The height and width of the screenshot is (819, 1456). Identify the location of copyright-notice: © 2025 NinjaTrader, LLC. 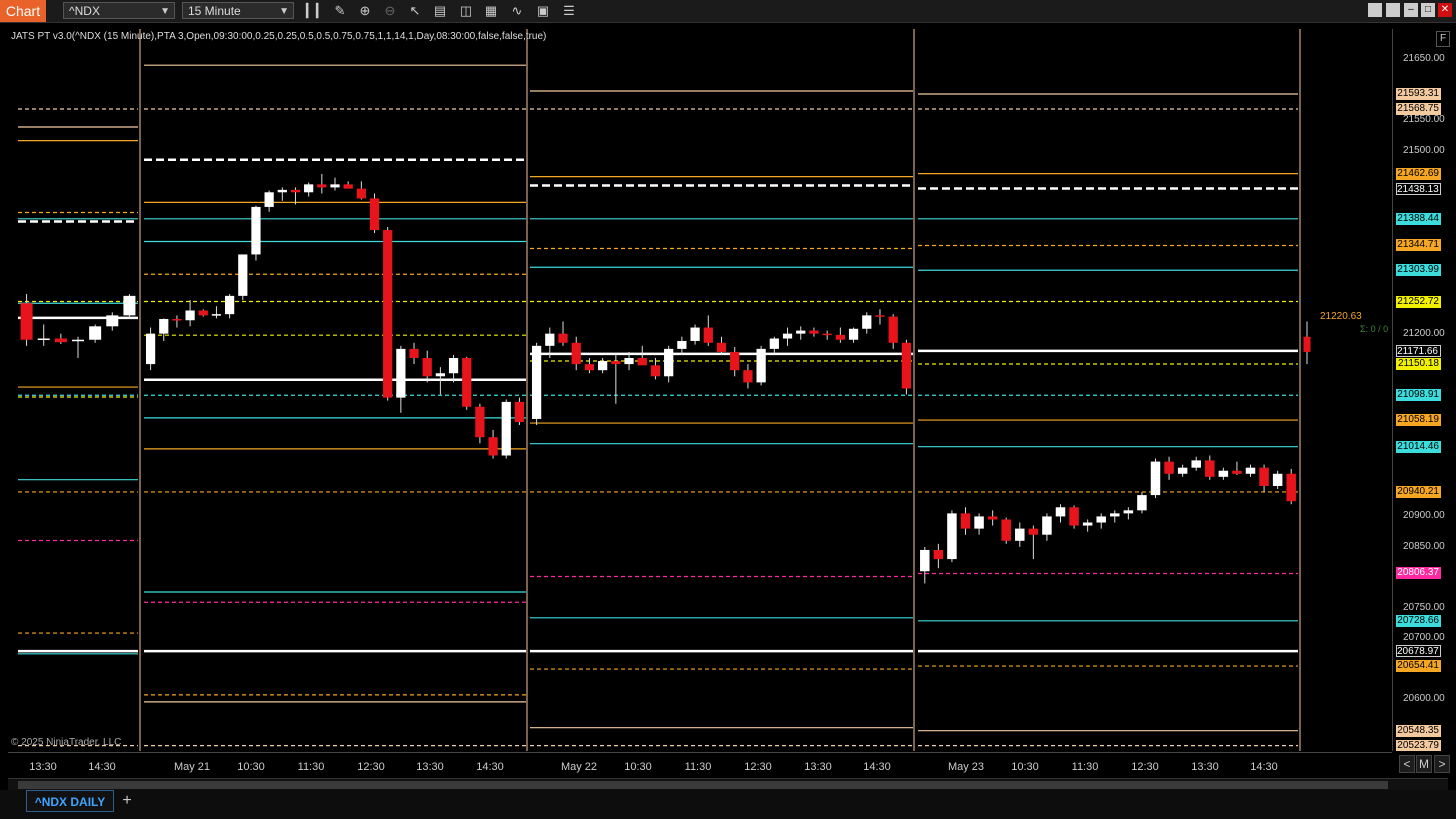
(66, 742).